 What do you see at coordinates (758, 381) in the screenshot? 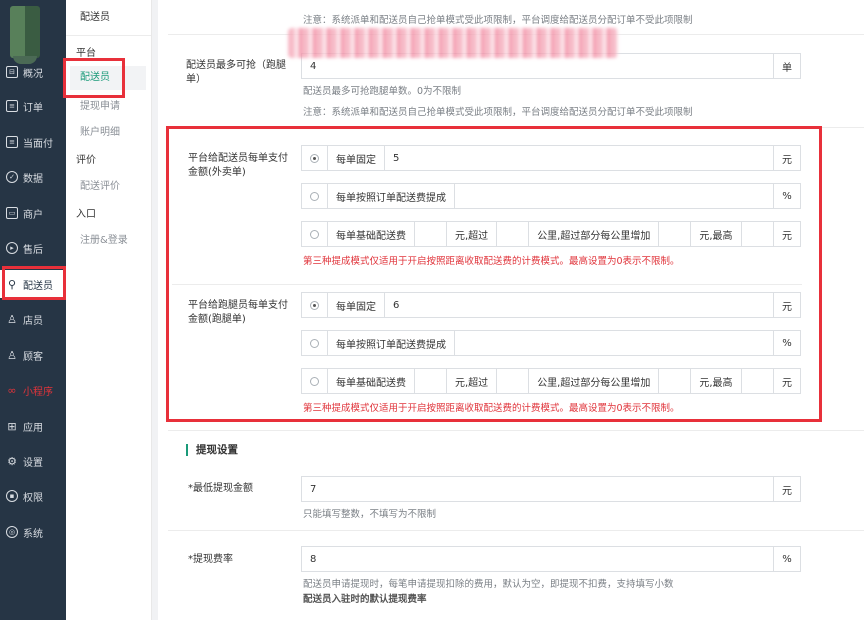
I see `errand-max-input` at bounding box center [758, 381].